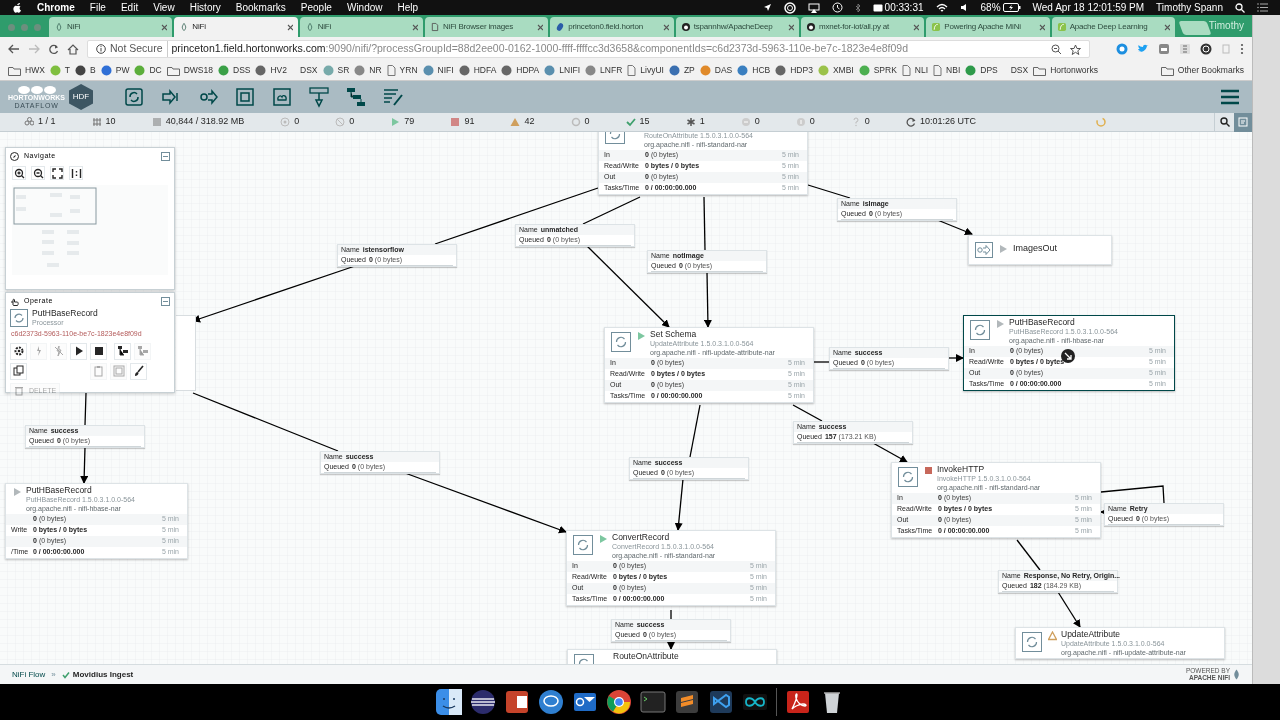 This screenshot has height=720, width=1280. I want to click on bookmark: DAS, so click(716, 70).